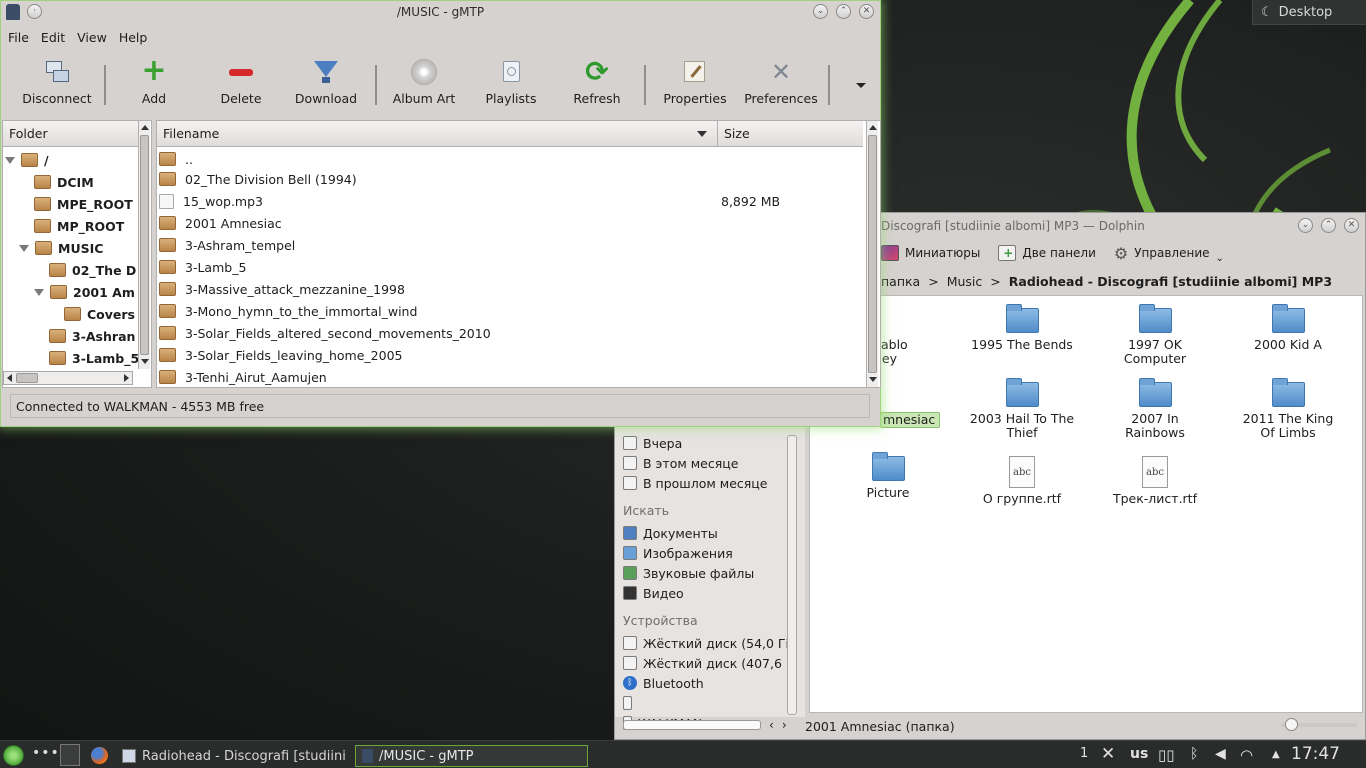  What do you see at coordinates (511, 377) in the screenshot?
I see `list-item: 3-Tenhi_Airut_Aamujen` at bounding box center [511, 377].